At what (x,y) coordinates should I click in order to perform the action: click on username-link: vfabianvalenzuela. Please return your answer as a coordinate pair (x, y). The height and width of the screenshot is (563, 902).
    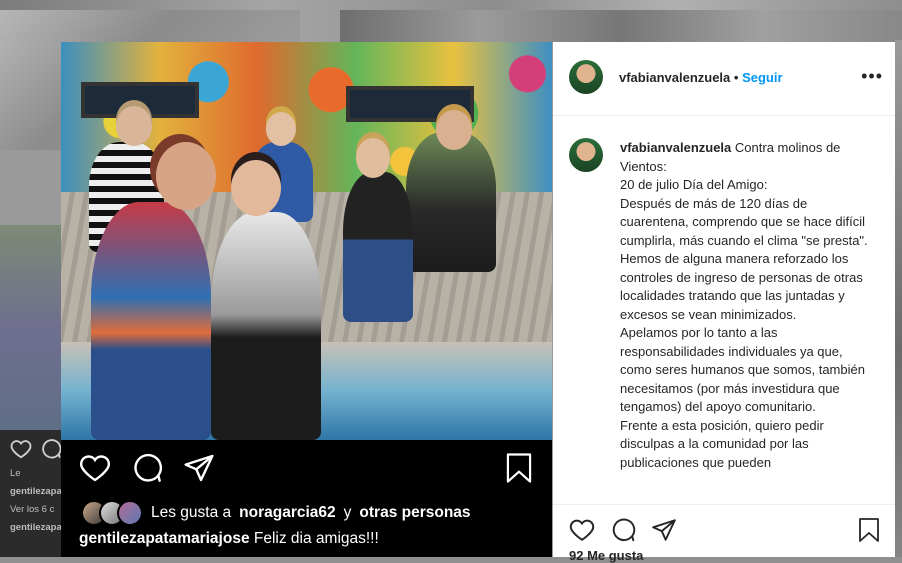
    Looking at the image, I should click on (674, 77).